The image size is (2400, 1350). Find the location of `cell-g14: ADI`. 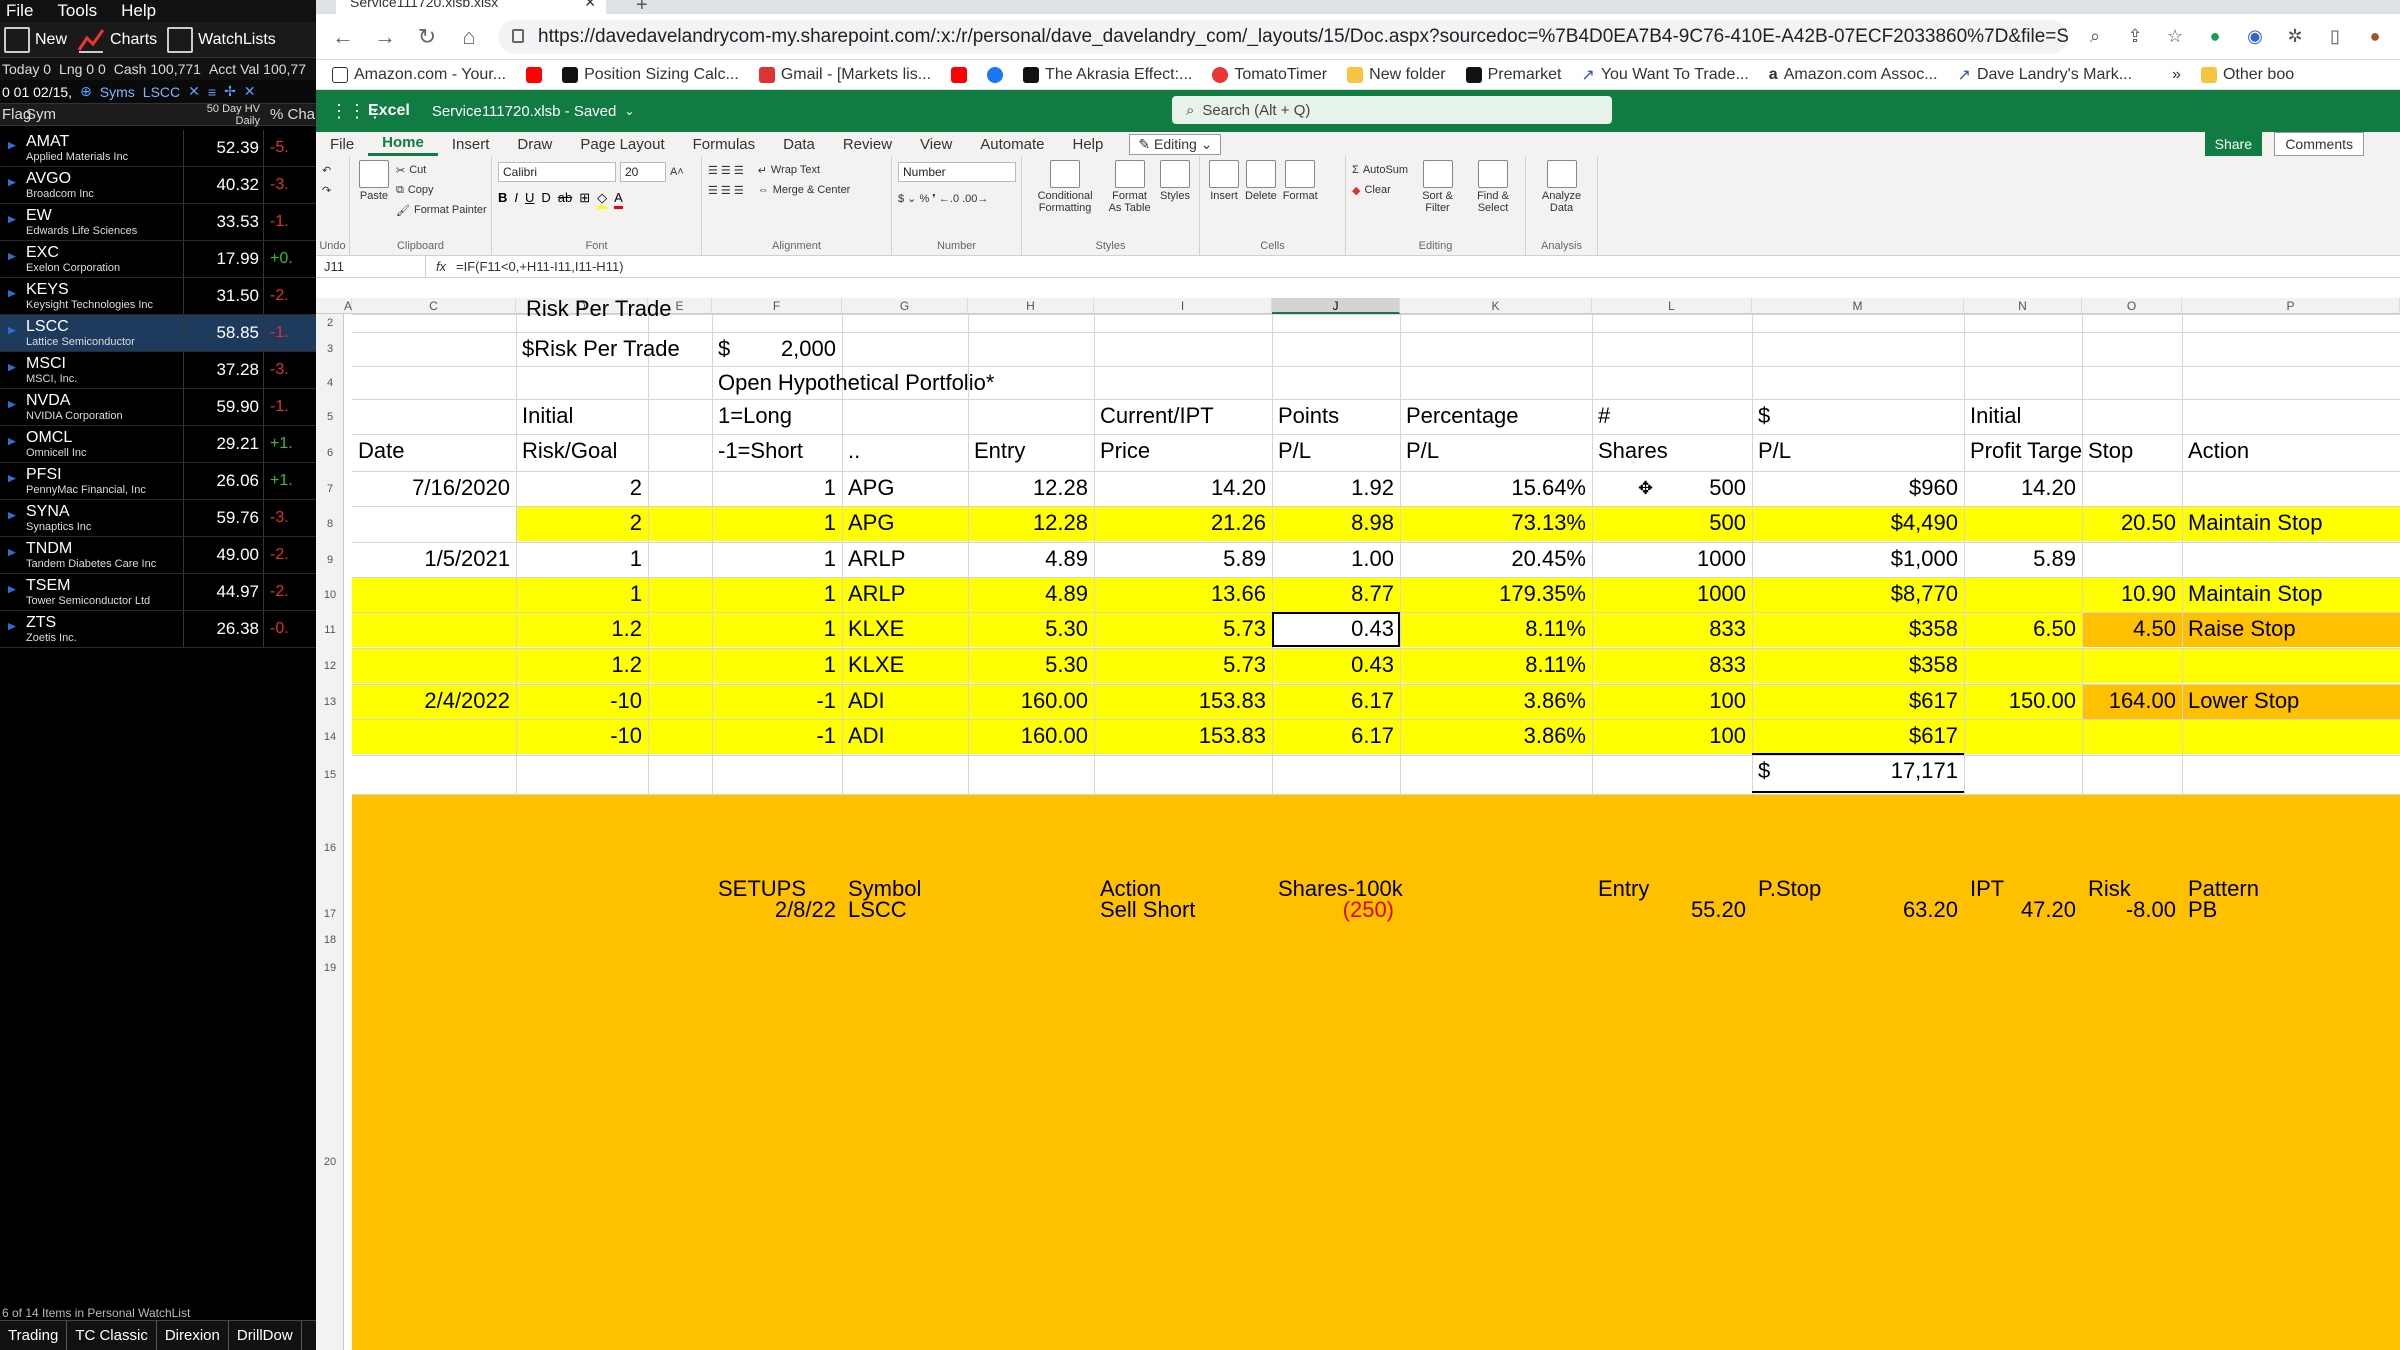

cell-g14: ADI is located at coordinates (905, 736).